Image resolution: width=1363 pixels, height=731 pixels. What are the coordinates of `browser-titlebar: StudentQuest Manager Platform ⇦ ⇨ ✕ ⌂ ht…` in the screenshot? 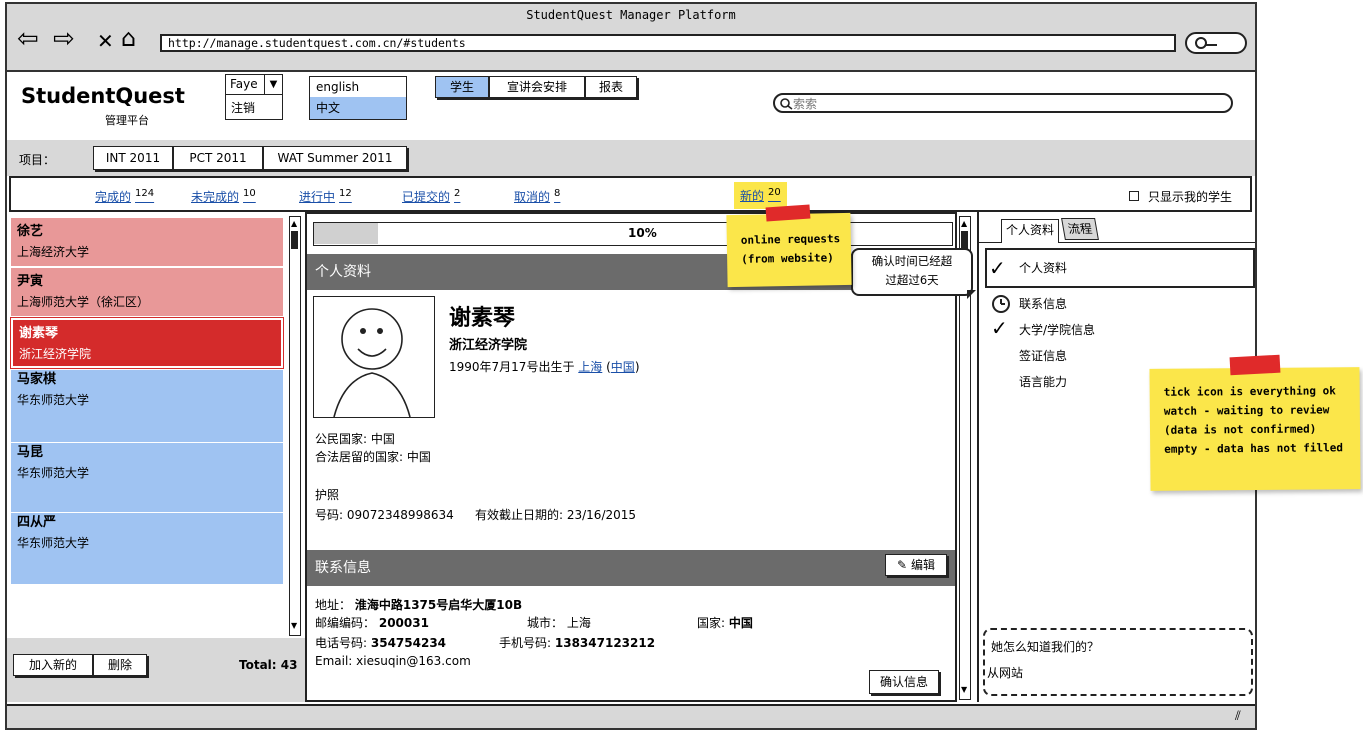 It's located at (631, 38).